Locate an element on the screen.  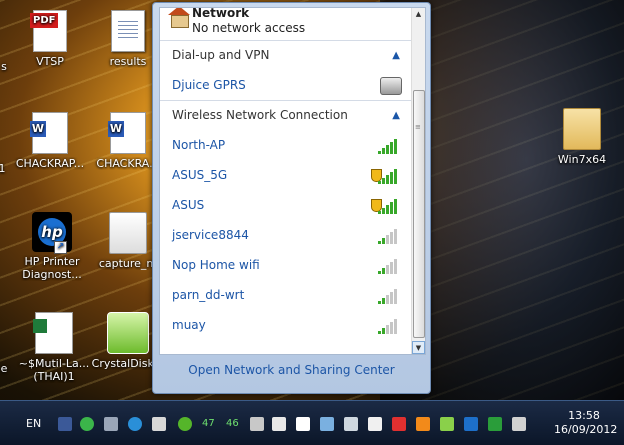
network-status: No network access is located at coordinates (249, 28).